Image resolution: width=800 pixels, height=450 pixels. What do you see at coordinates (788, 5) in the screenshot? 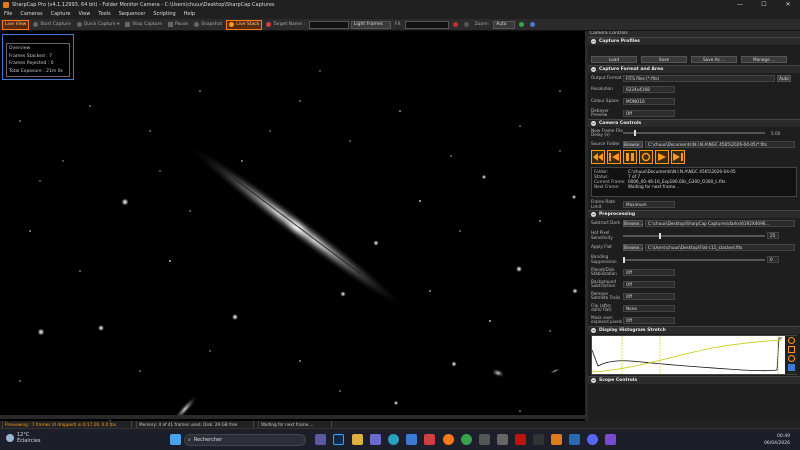
I see `close-button: ✕` at bounding box center [788, 5].